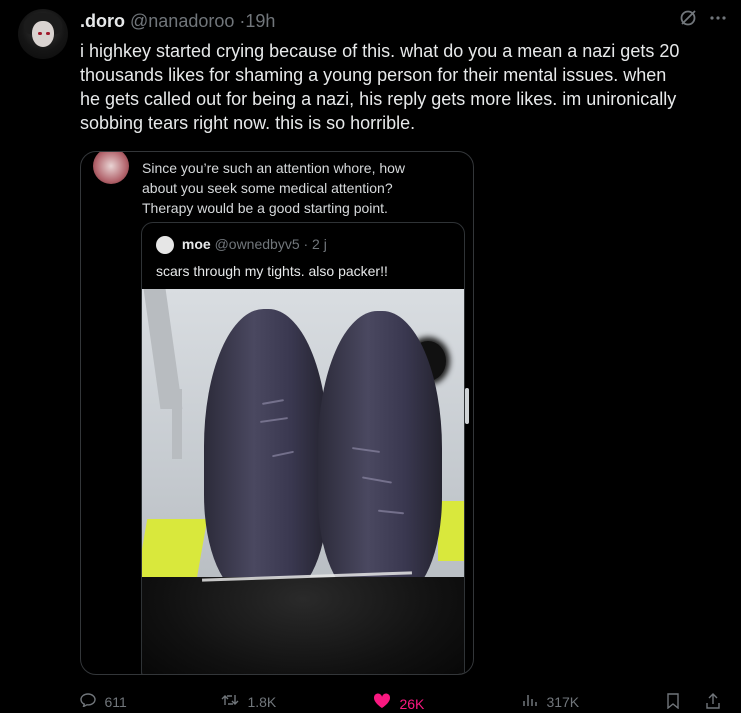 The height and width of the screenshot is (713, 741). I want to click on repost-button: 1.8K, so click(248, 702).